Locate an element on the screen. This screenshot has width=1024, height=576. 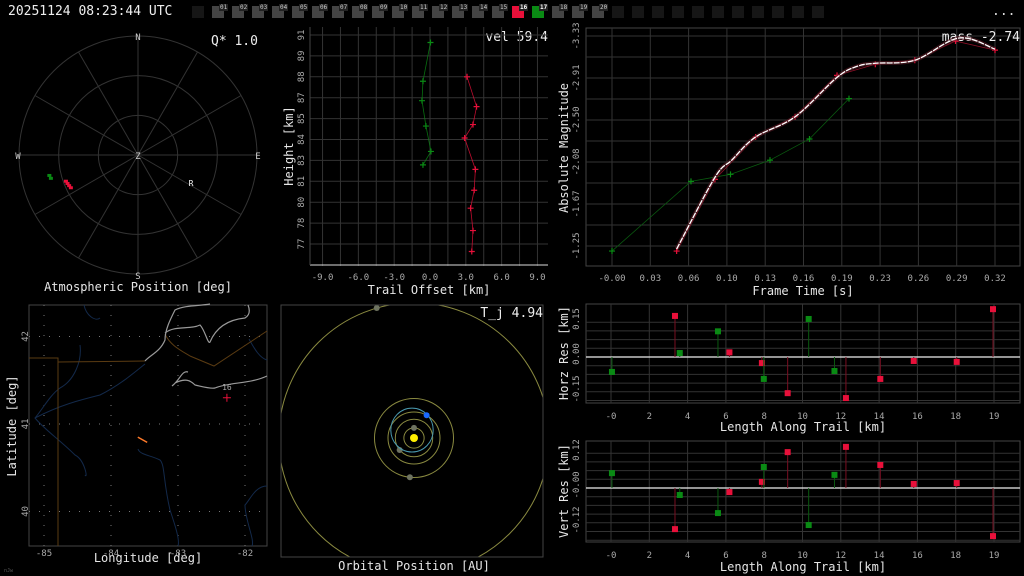
magnitude-xtick: 0.19 is located at coordinates (842, 279).